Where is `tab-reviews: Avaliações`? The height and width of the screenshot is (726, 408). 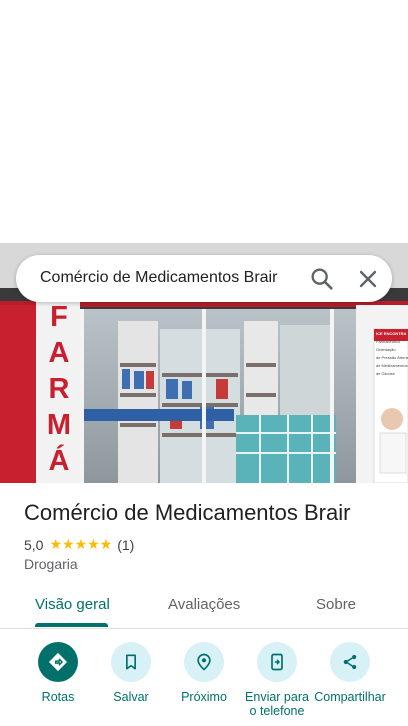 tab-reviews: Avaliações is located at coordinates (204, 604).